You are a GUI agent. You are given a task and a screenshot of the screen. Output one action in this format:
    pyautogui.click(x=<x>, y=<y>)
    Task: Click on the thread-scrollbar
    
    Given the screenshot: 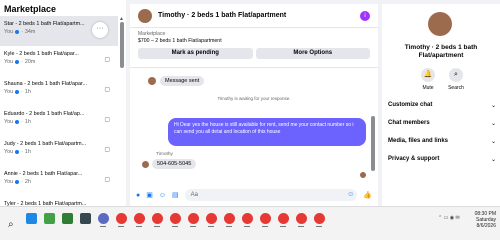 What is the action you would take?
    pyautogui.click(x=373, y=143)
    